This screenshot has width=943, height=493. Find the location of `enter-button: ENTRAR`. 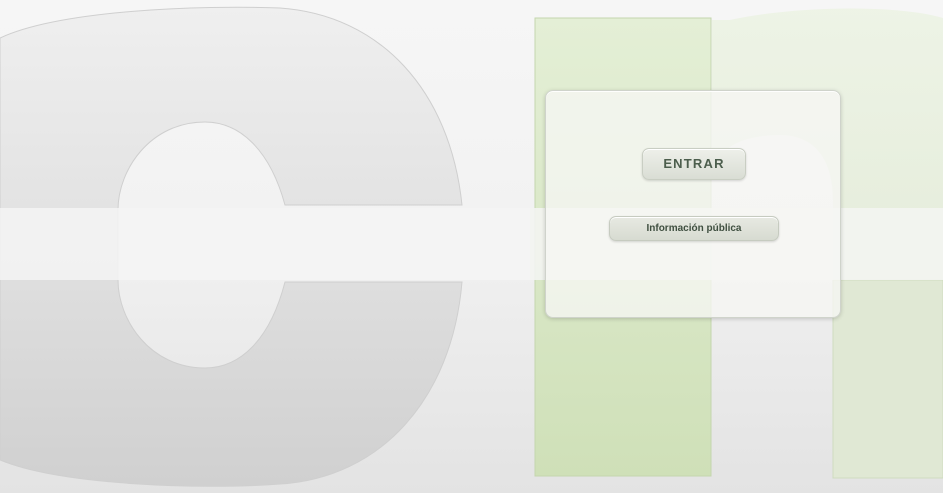

enter-button: ENTRAR is located at coordinates (694, 164).